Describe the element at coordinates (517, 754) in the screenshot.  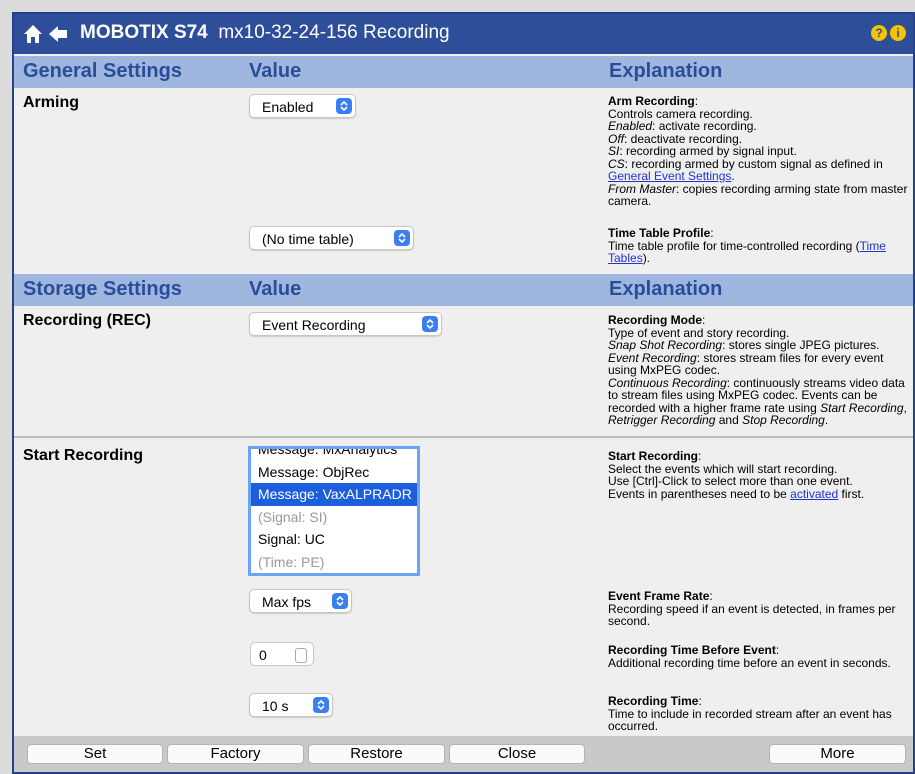
I see `close-button: Close` at that location.